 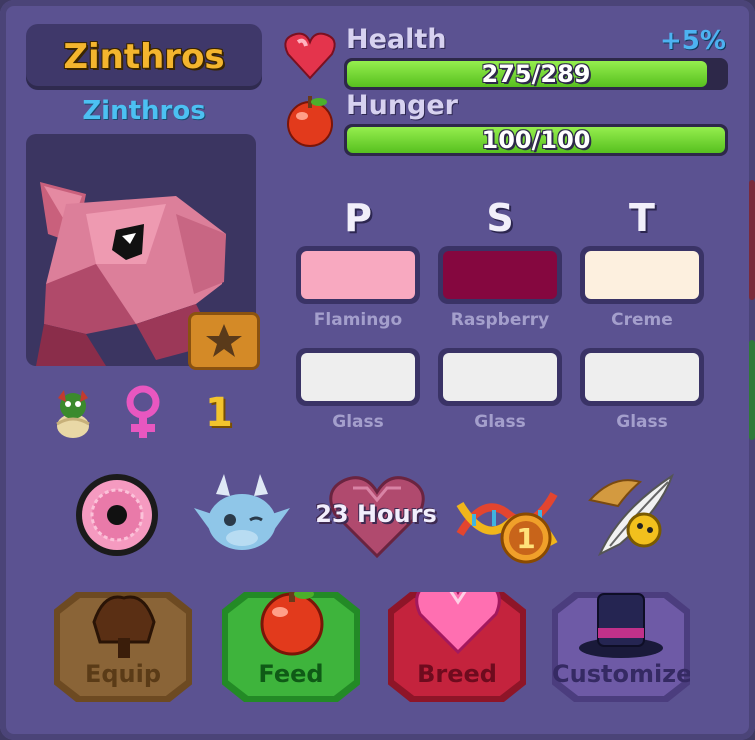 I want to click on color-swatch-primary, so click(x=358, y=275).